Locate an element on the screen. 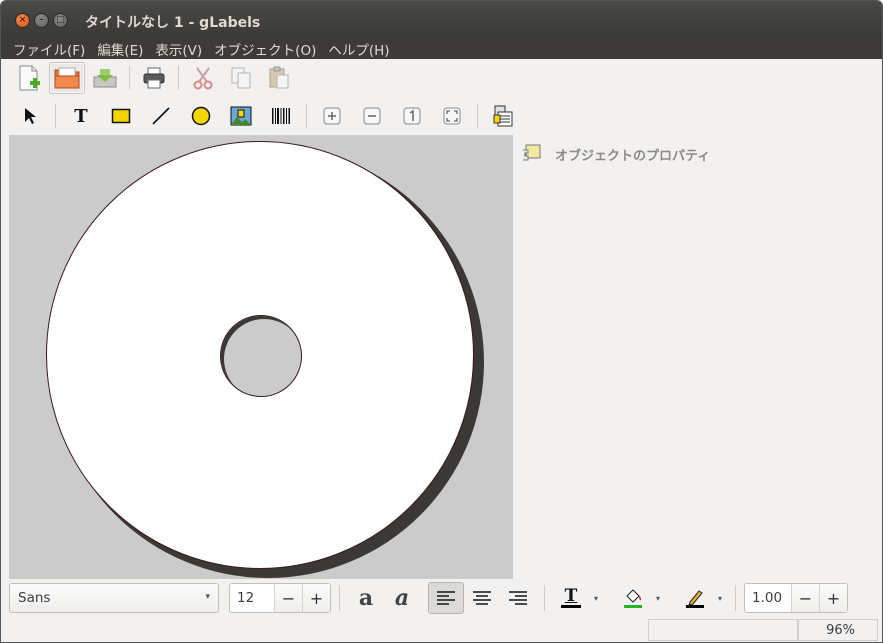 The height and width of the screenshot is (643, 883). cut-button is located at coordinates (203, 78).